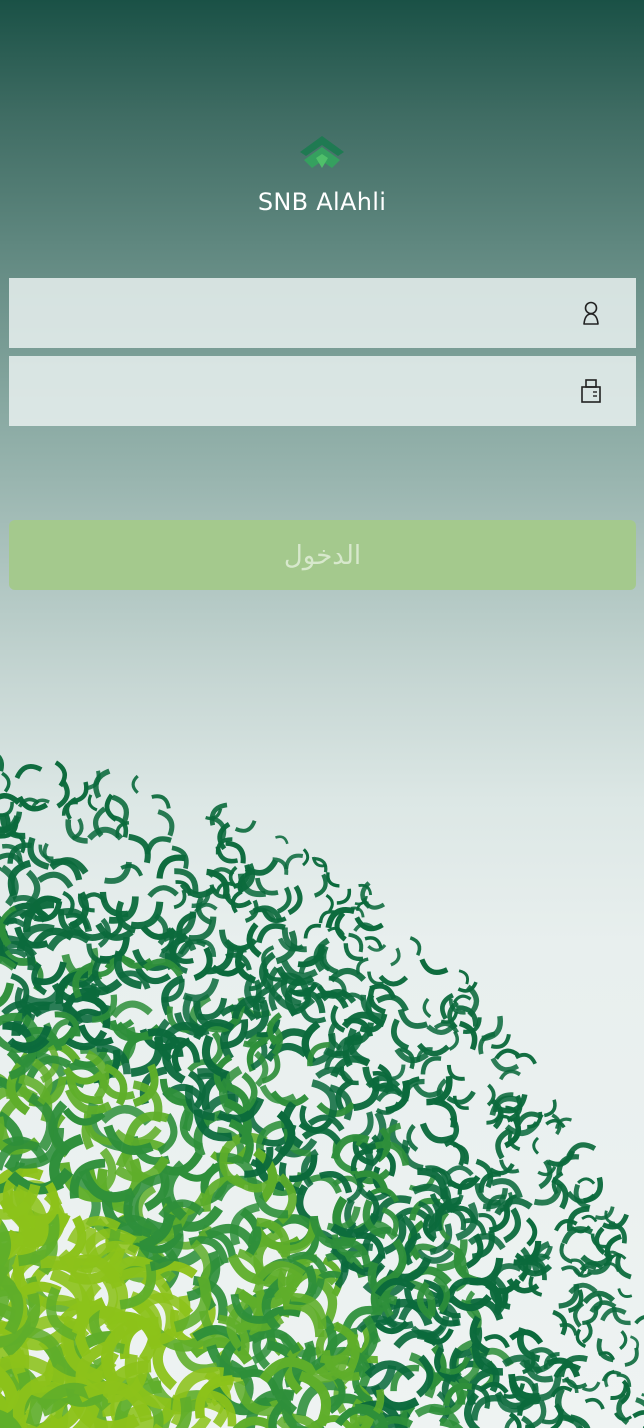  Describe the element at coordinates (322, 555) in the screenshot. I see `login-button: الدخول` at that location.